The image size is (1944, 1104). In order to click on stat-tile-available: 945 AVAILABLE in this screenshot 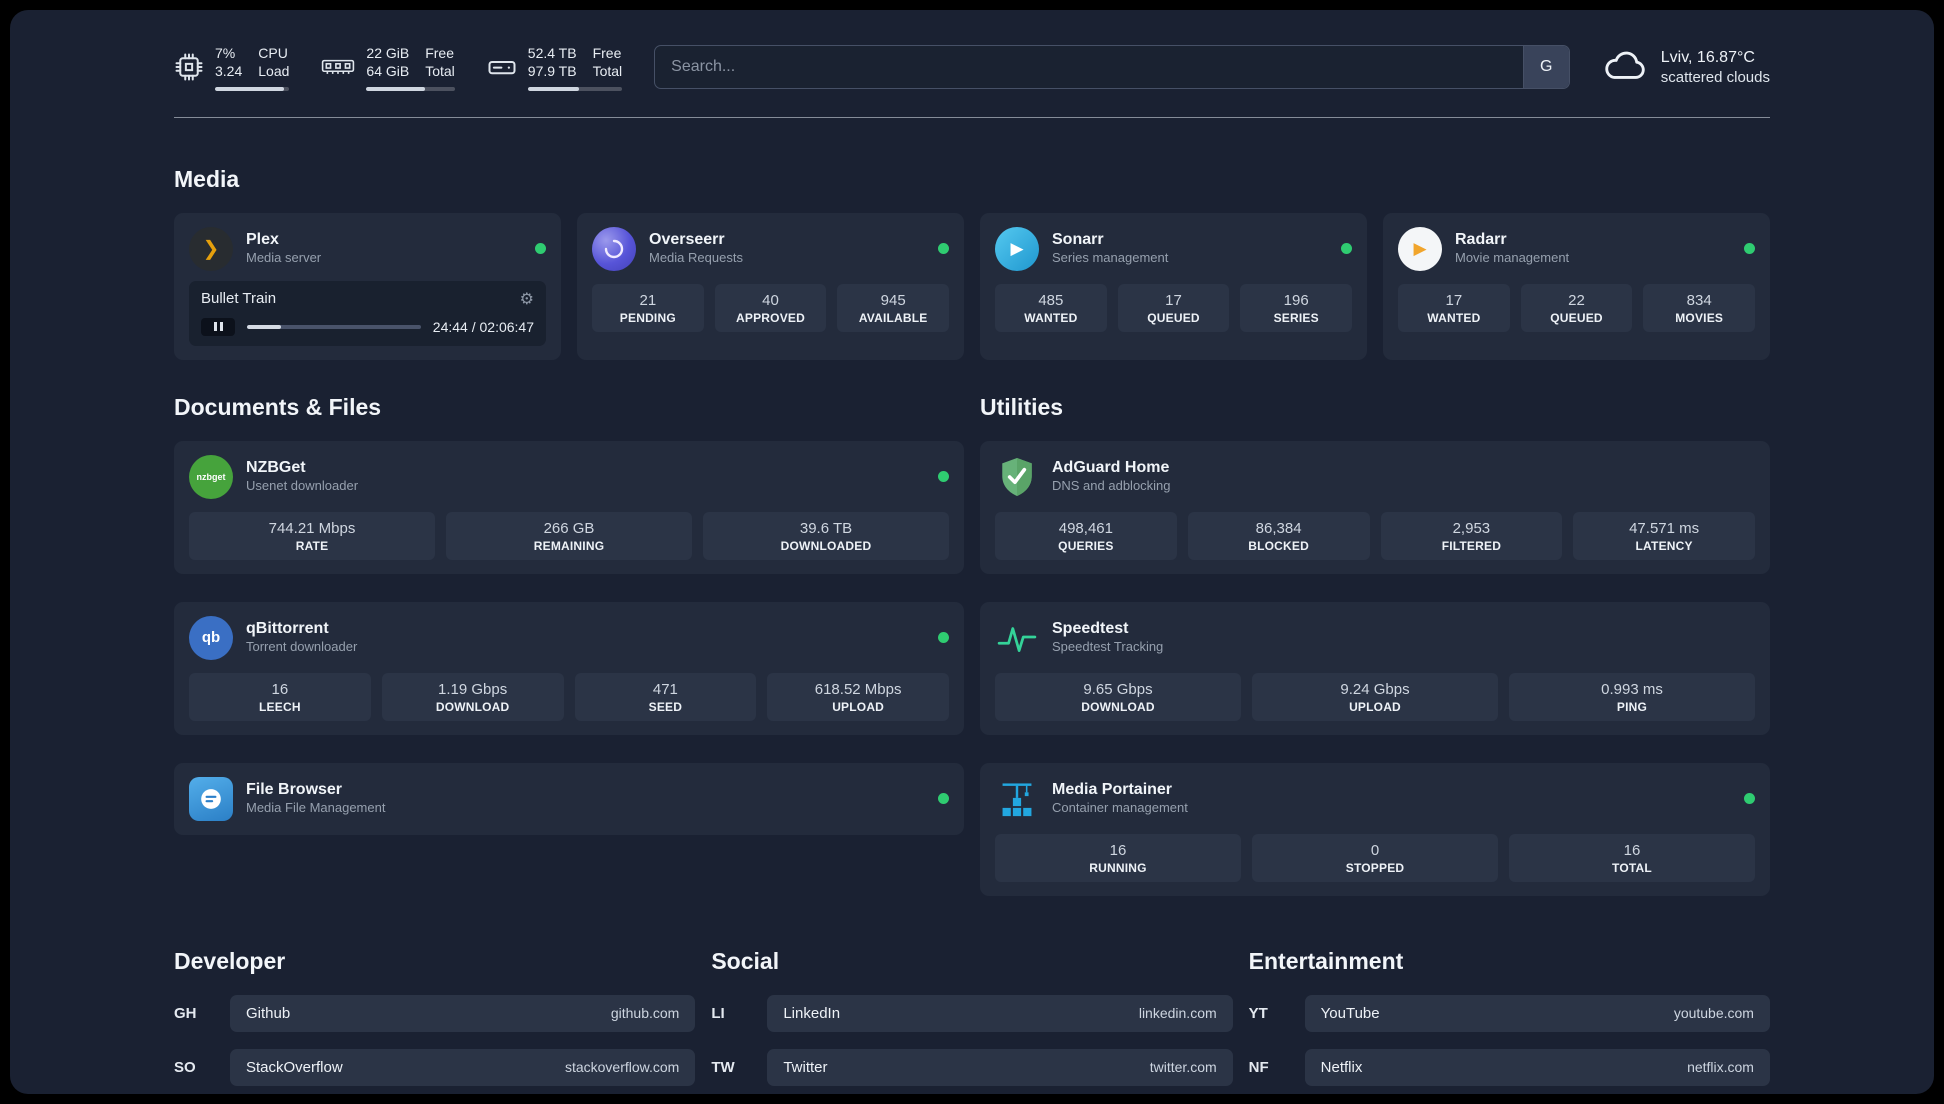, I will do `click(893, 307)`.